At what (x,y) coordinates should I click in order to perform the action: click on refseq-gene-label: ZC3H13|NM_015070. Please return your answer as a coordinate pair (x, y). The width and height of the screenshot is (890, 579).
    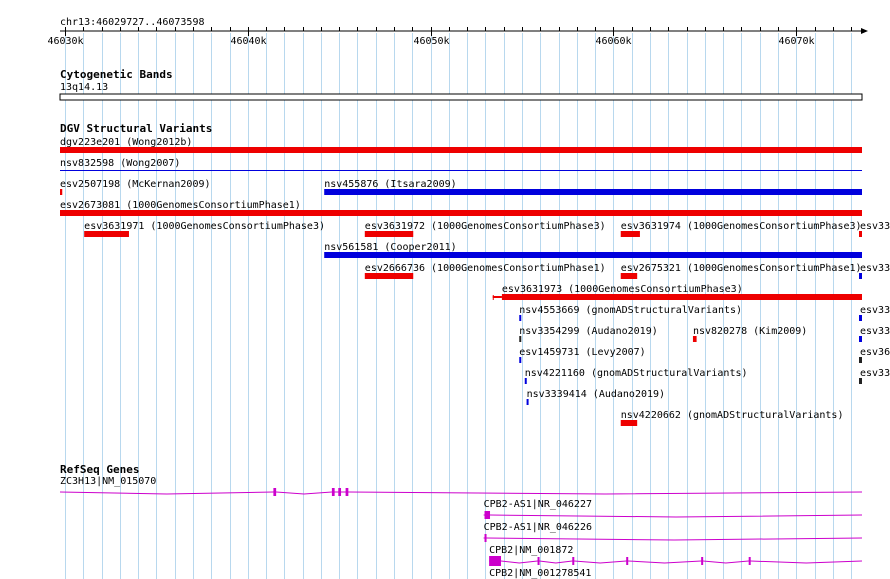
    Looking at the image, I should click on (108, 481).